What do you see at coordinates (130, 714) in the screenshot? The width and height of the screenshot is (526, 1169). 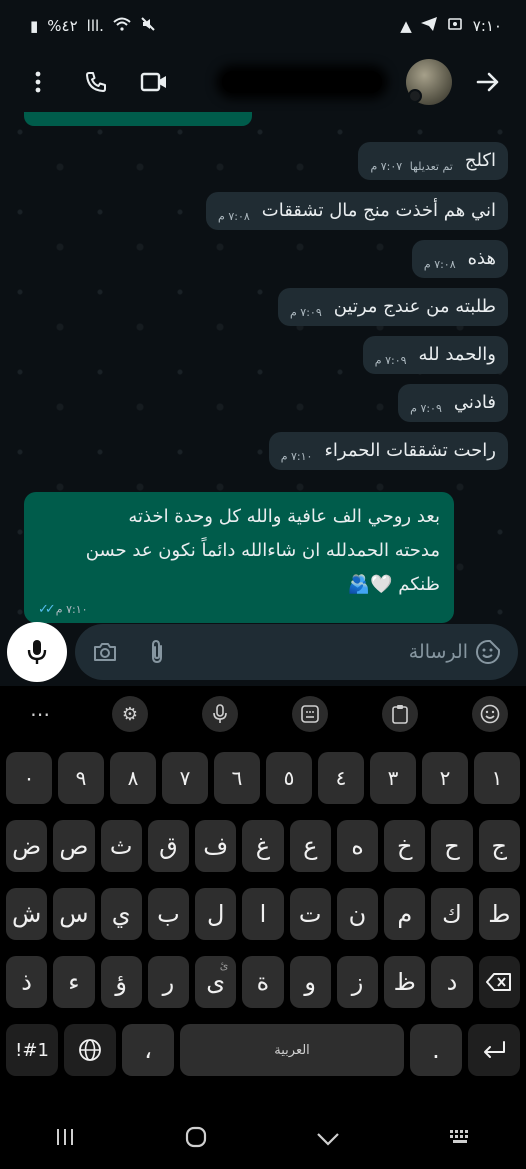 I see `settings-button: ⚙` at bounding box center [130, 714].